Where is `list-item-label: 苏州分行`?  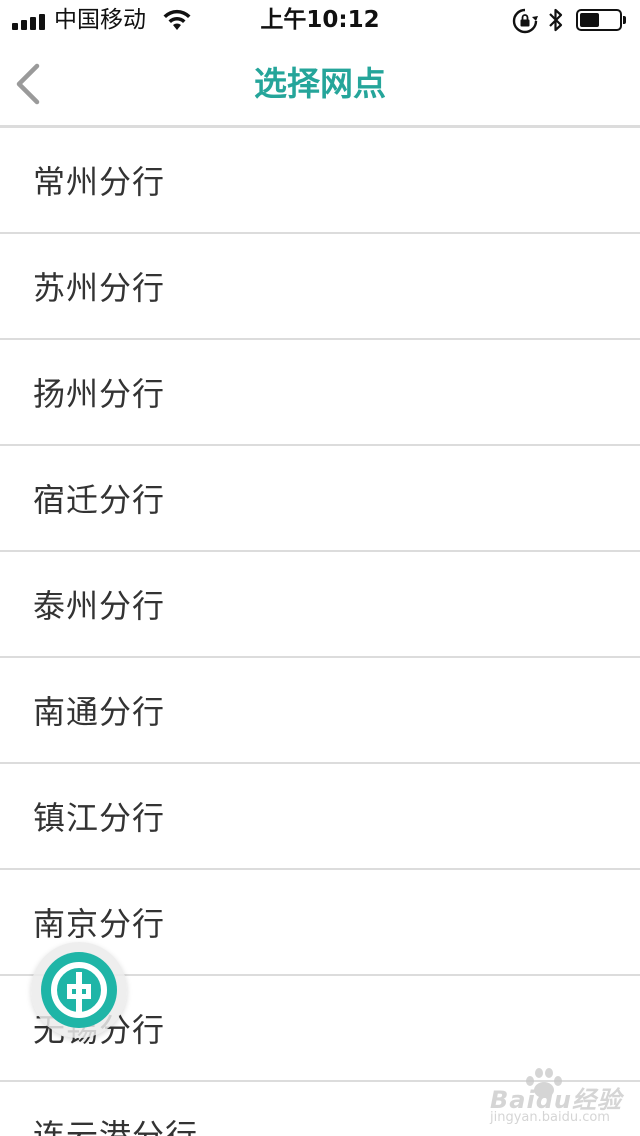 list-item-label: 苏州分行 is located at coordinates (99, 288).